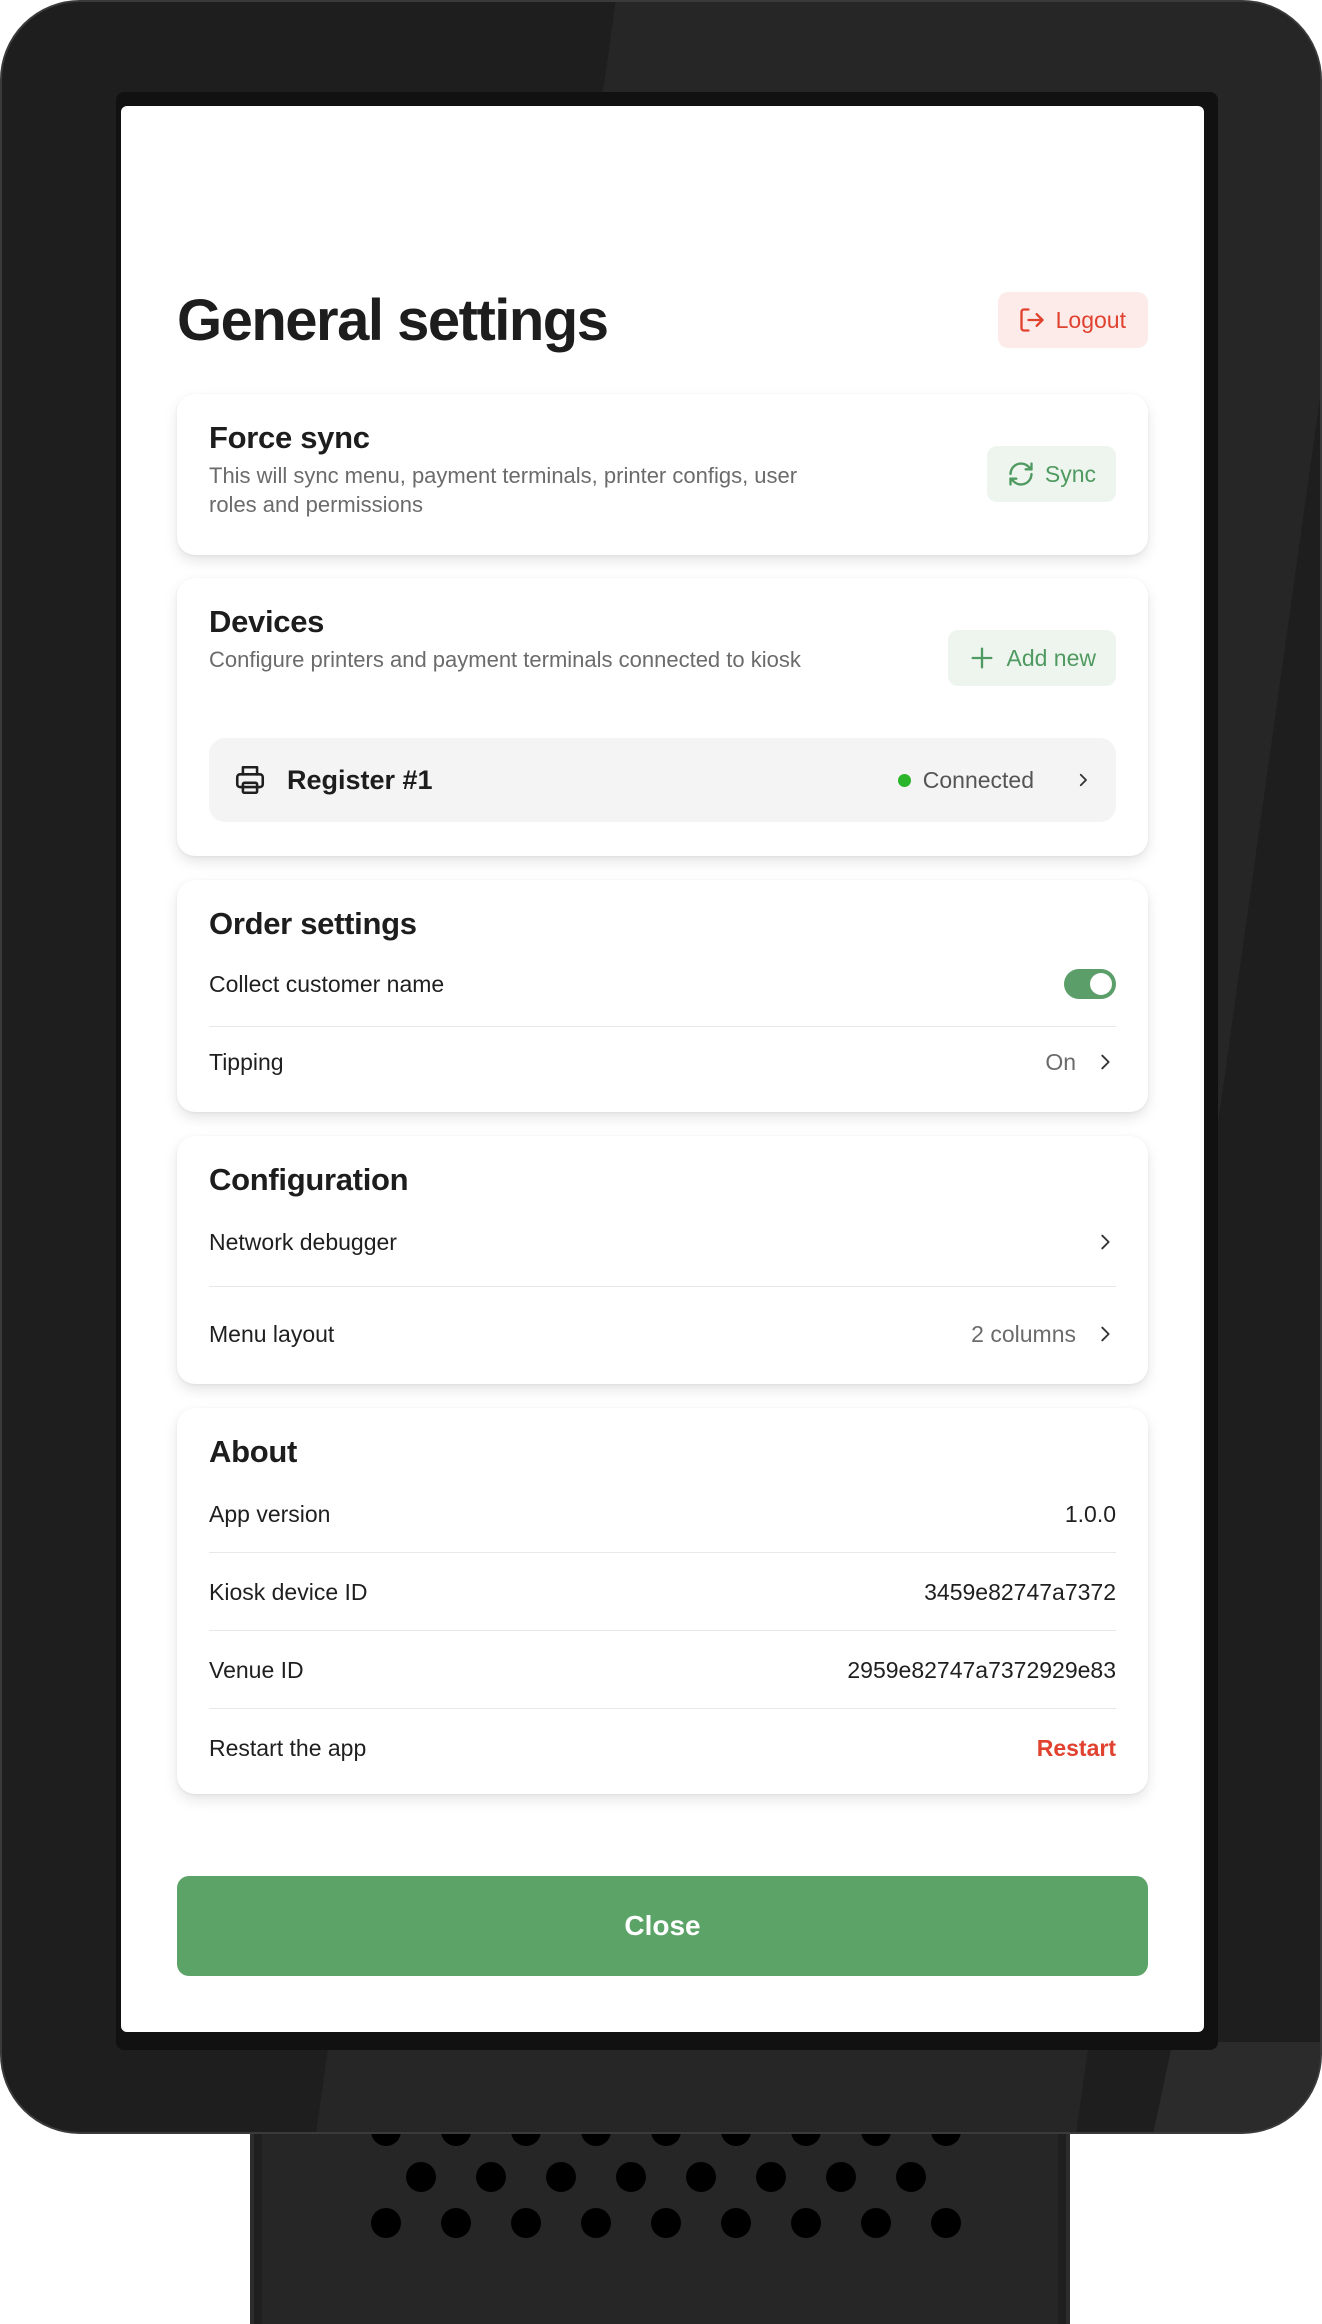 The image size is (1322, 2324). I want to click on device-status-label: Connected, so click(978, 779).